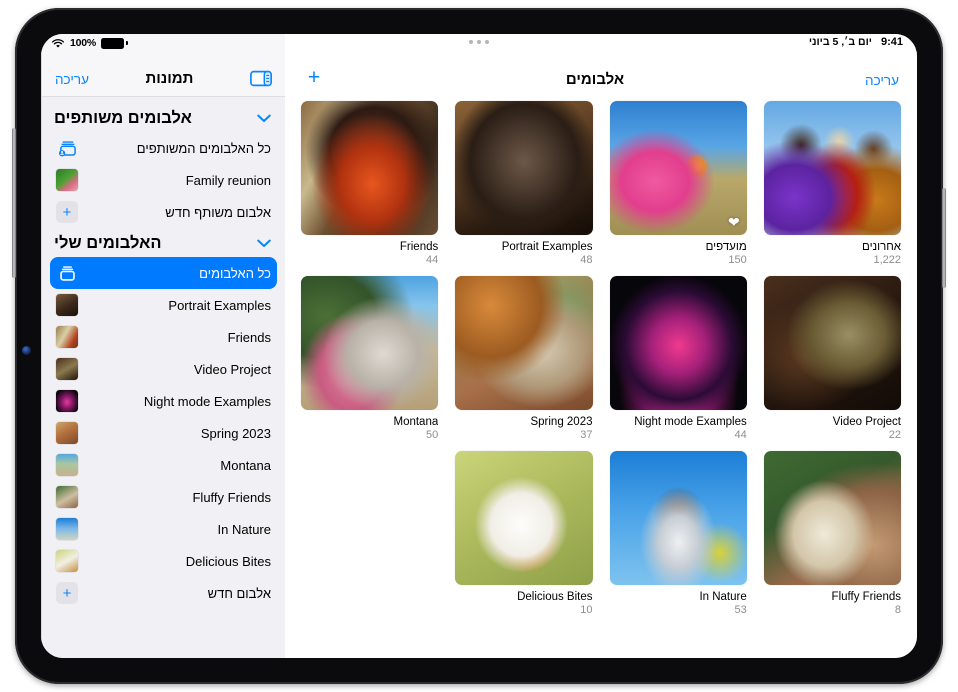 This screenshot has height=692, width=958. I want to click on sidebar-edit-button: עריכה, so click(72, 79).